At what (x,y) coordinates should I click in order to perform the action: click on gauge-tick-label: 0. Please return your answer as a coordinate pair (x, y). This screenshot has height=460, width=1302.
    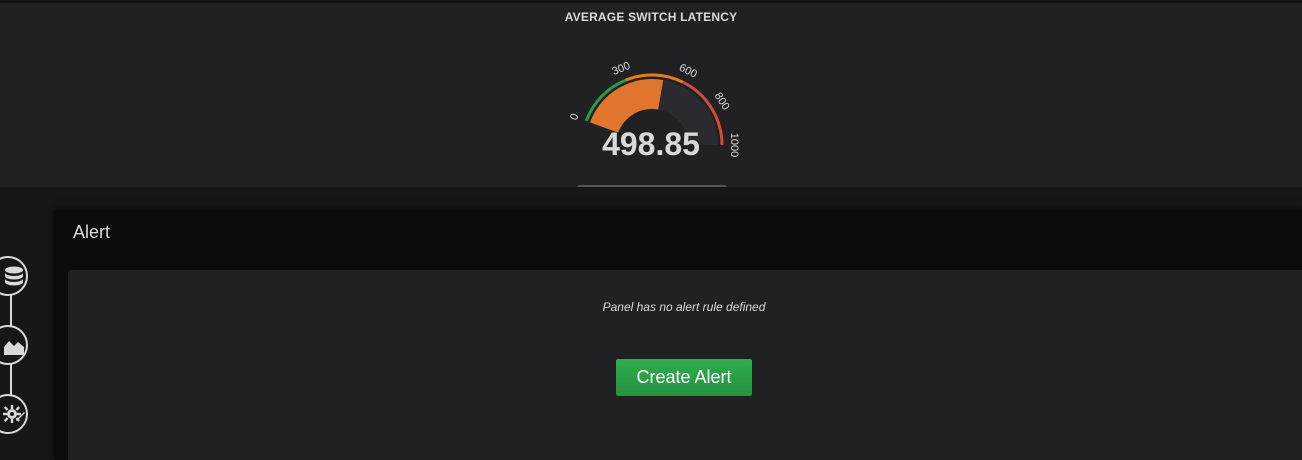
    Looking at the image, I should click on (574, 117).